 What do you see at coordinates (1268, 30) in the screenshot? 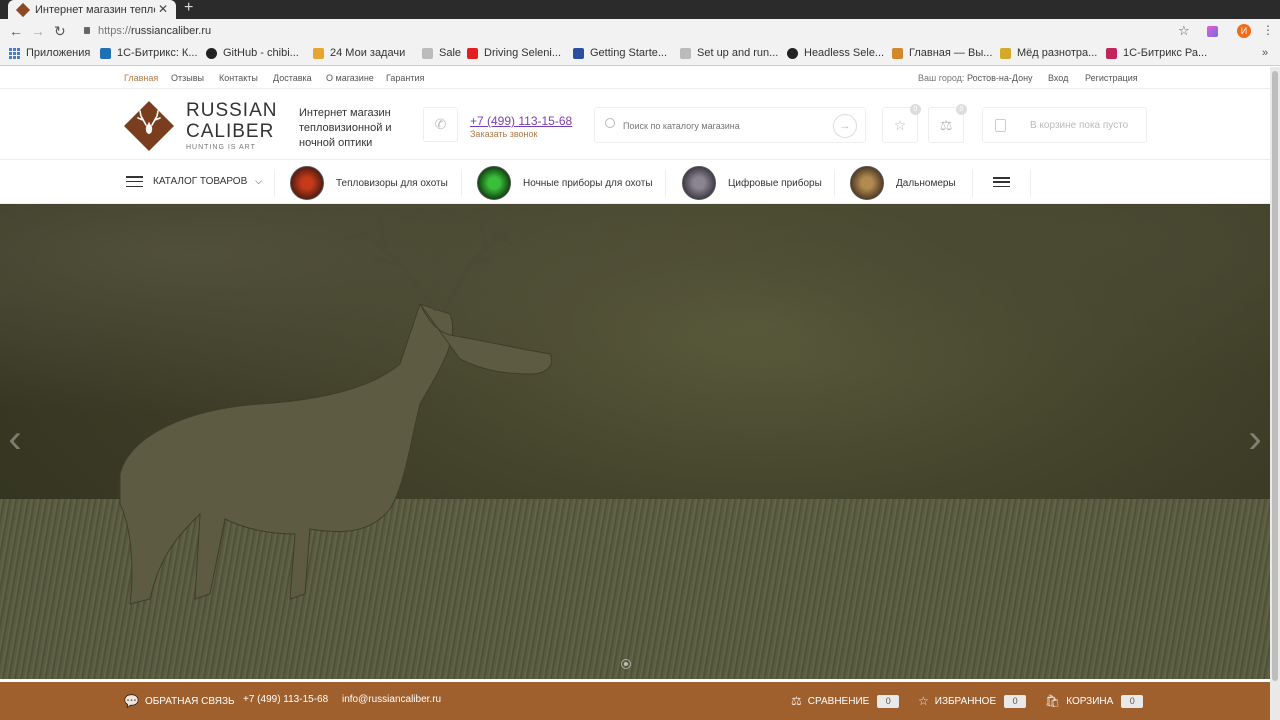
I see `browser-menu-icon: ⋮` at bounding box center [1268, 30].